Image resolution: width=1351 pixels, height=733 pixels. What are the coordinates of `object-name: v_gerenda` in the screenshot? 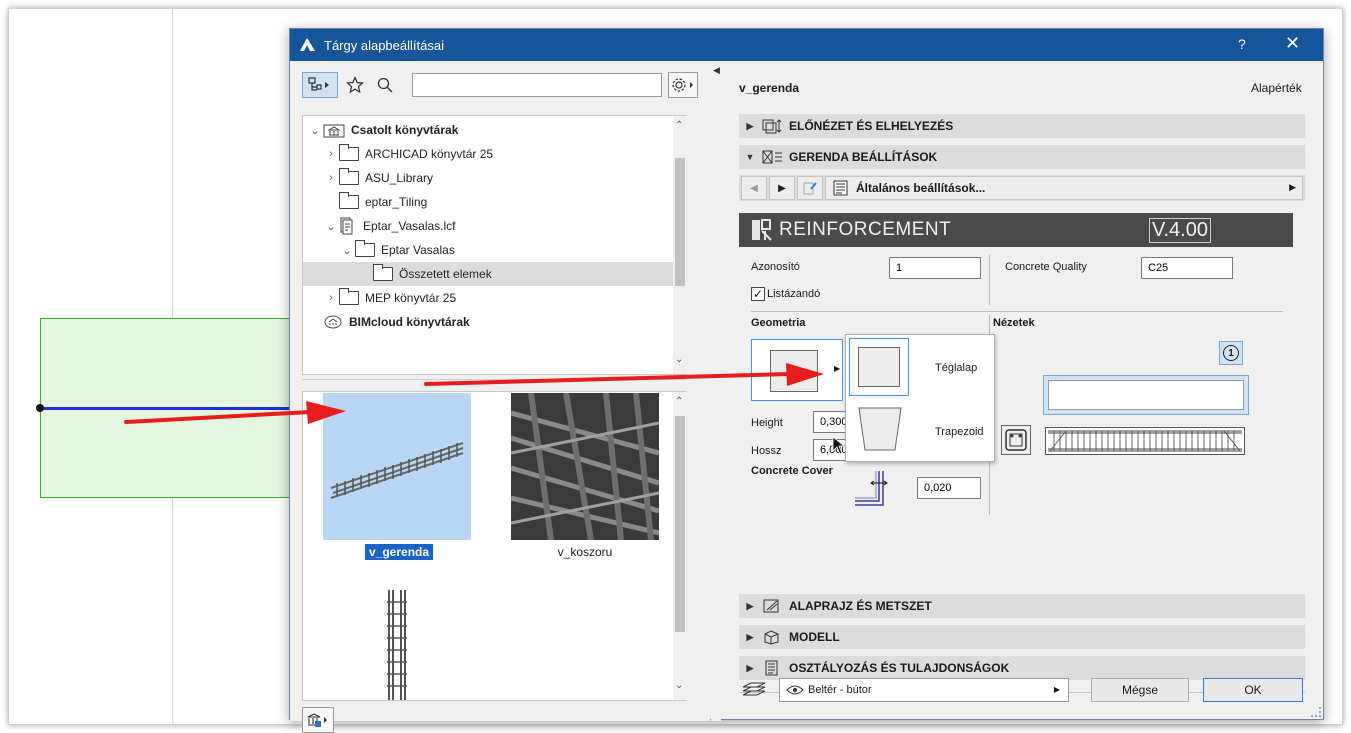 It's located at (769, 88).